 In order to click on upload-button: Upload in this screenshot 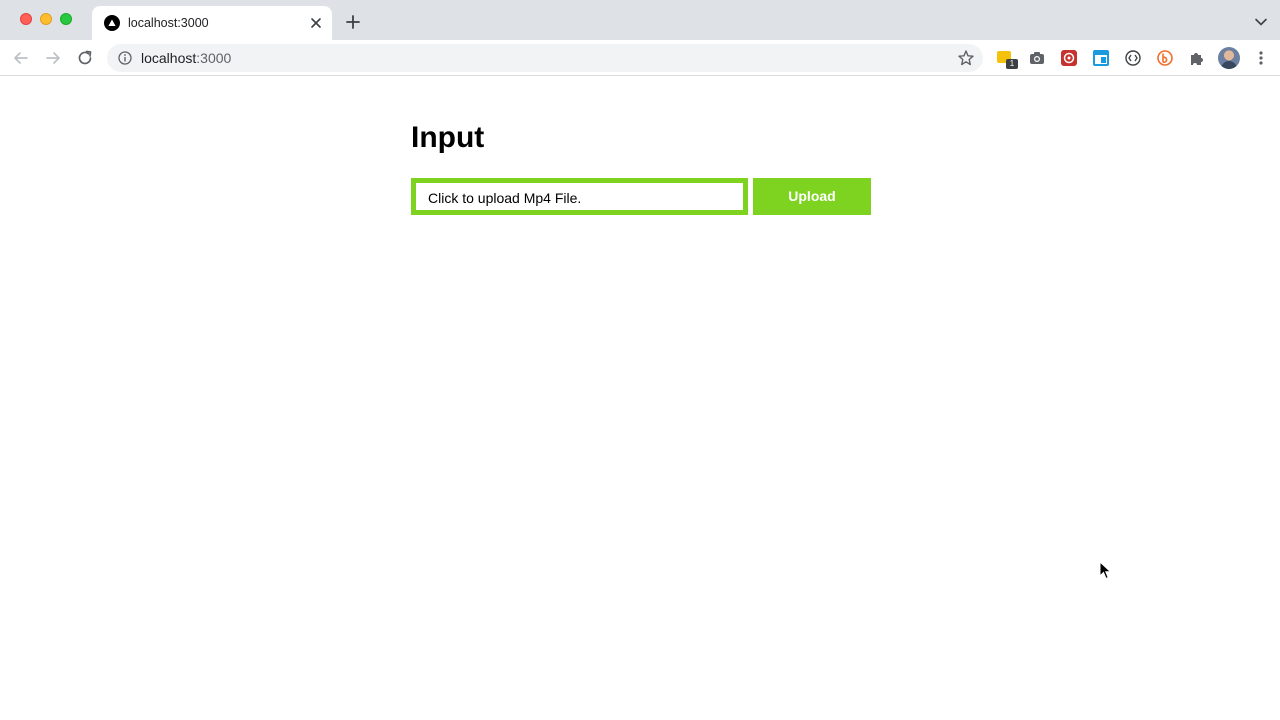, I will do `click(812, 196)`.